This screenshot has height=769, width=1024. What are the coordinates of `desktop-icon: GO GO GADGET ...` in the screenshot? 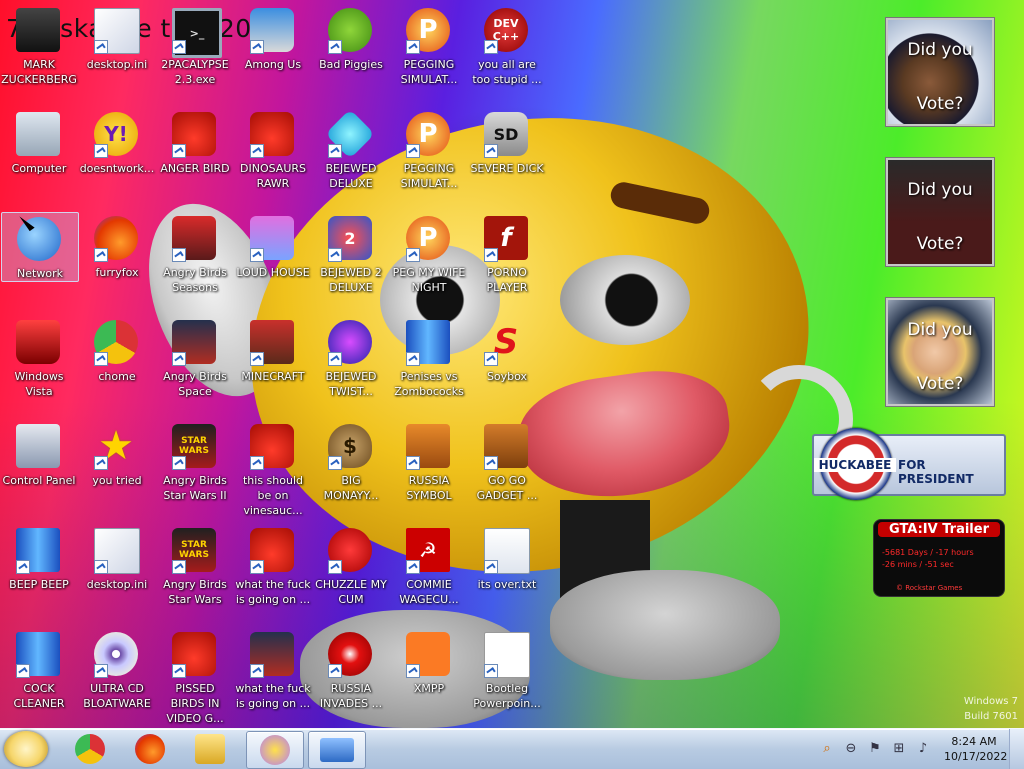 It's located at (507, 470).